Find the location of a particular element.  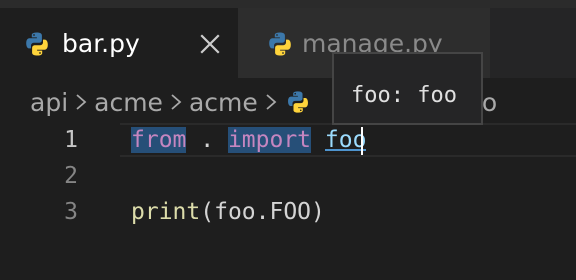

code-line: 1 from . import foo is located at coordinates (288, 140).